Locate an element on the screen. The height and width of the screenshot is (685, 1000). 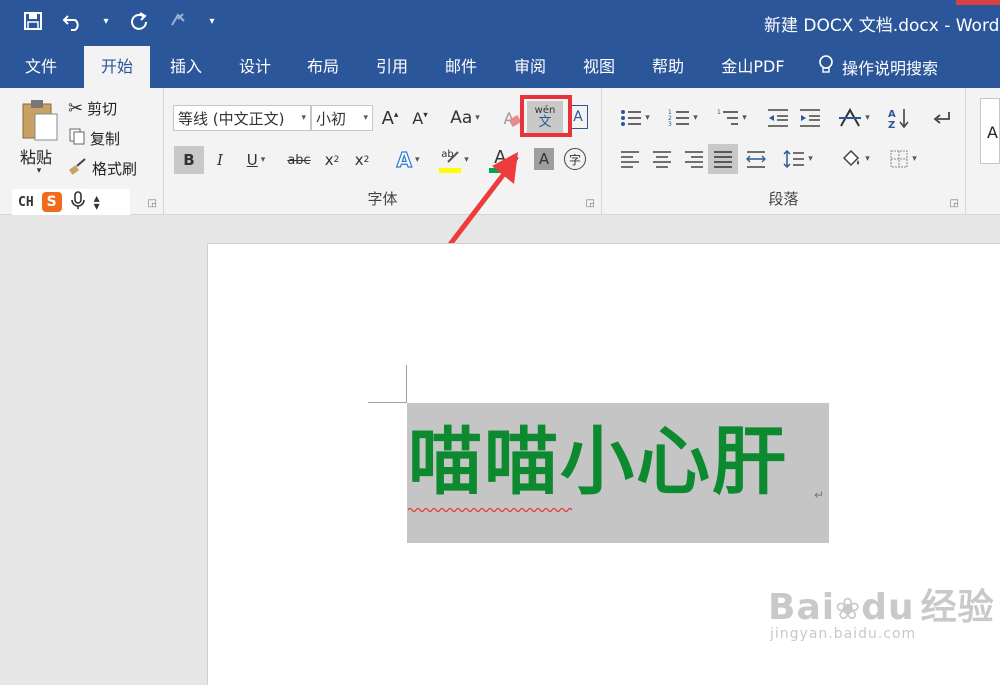
sort-button: AZ is located at coordinates (899, 118).